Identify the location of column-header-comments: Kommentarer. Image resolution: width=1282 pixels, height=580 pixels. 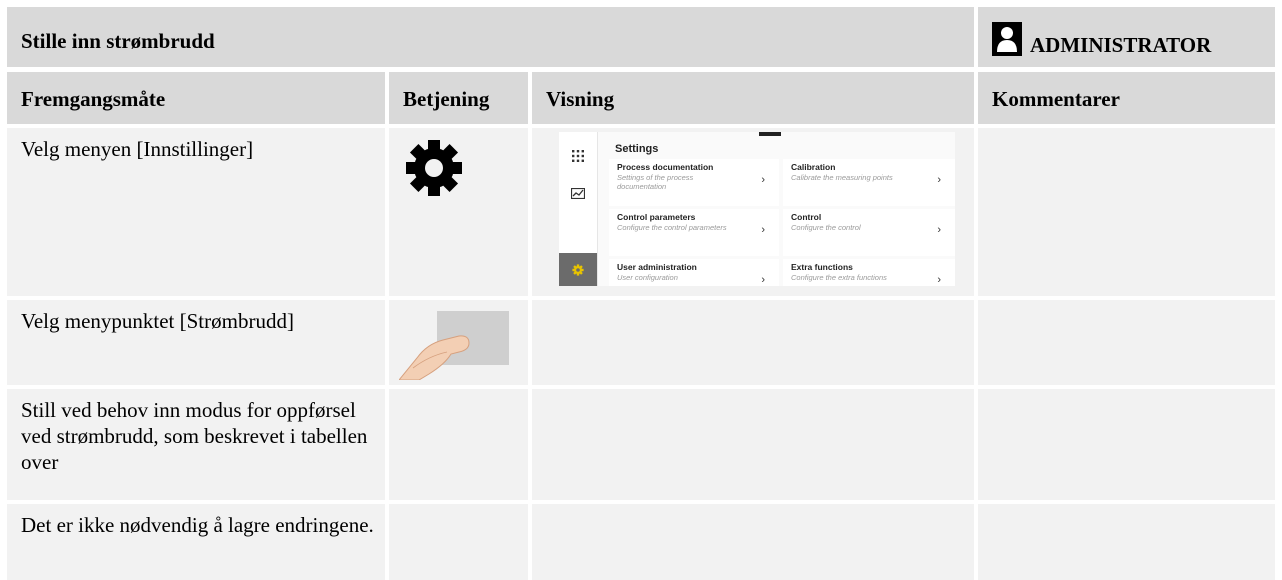
(1126, 98).